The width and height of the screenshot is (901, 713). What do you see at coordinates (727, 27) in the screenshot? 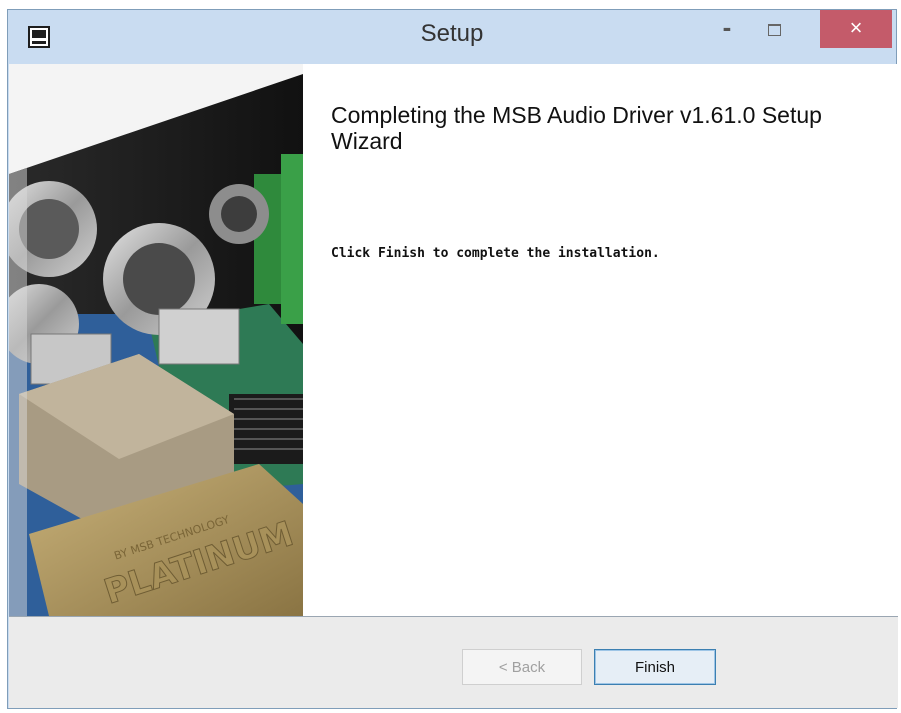
I see `minimize-button: -` at bounding box center [727, 27].